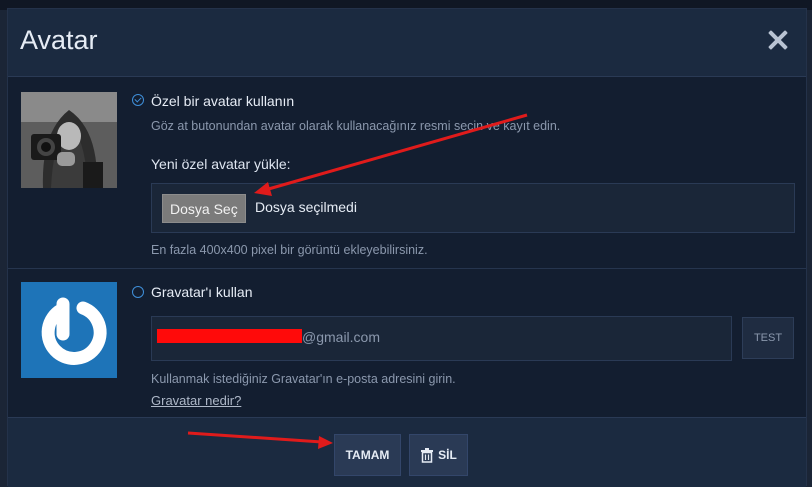 The image size is (812, 487). Describe the element at coordinates (407, 43) in the screenshot. I see `dialog-header: Avatar` at that location.